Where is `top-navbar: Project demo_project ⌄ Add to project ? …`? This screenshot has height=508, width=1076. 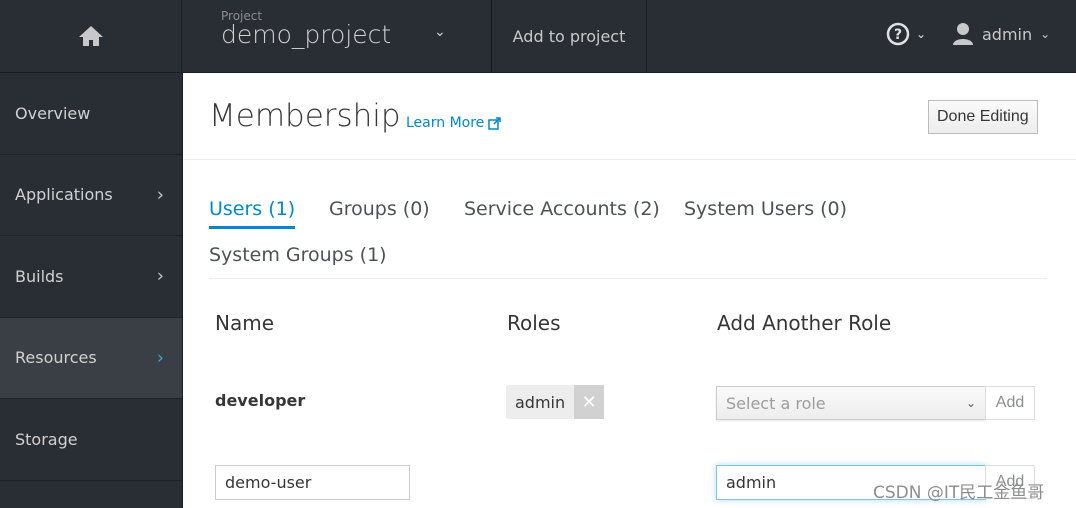
top-navbar: Project demo_project ⌄ Add to project ? … is located at coordinates (538, 36).